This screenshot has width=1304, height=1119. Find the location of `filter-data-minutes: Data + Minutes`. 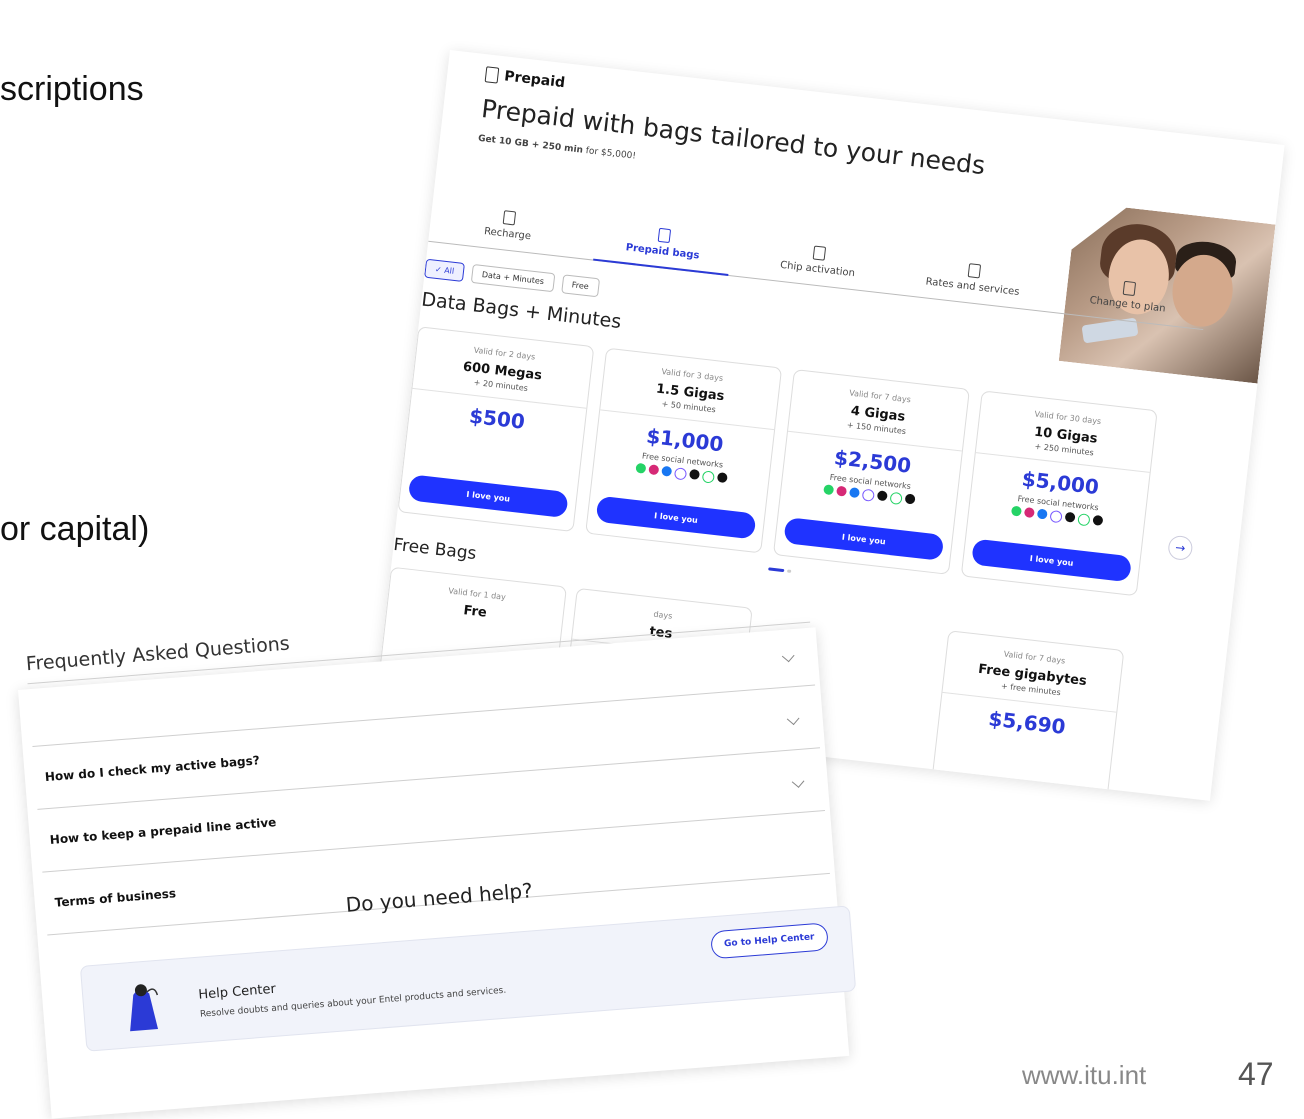

filter-data-minutes: Data + Minutes is located at coordinates (512, 278).